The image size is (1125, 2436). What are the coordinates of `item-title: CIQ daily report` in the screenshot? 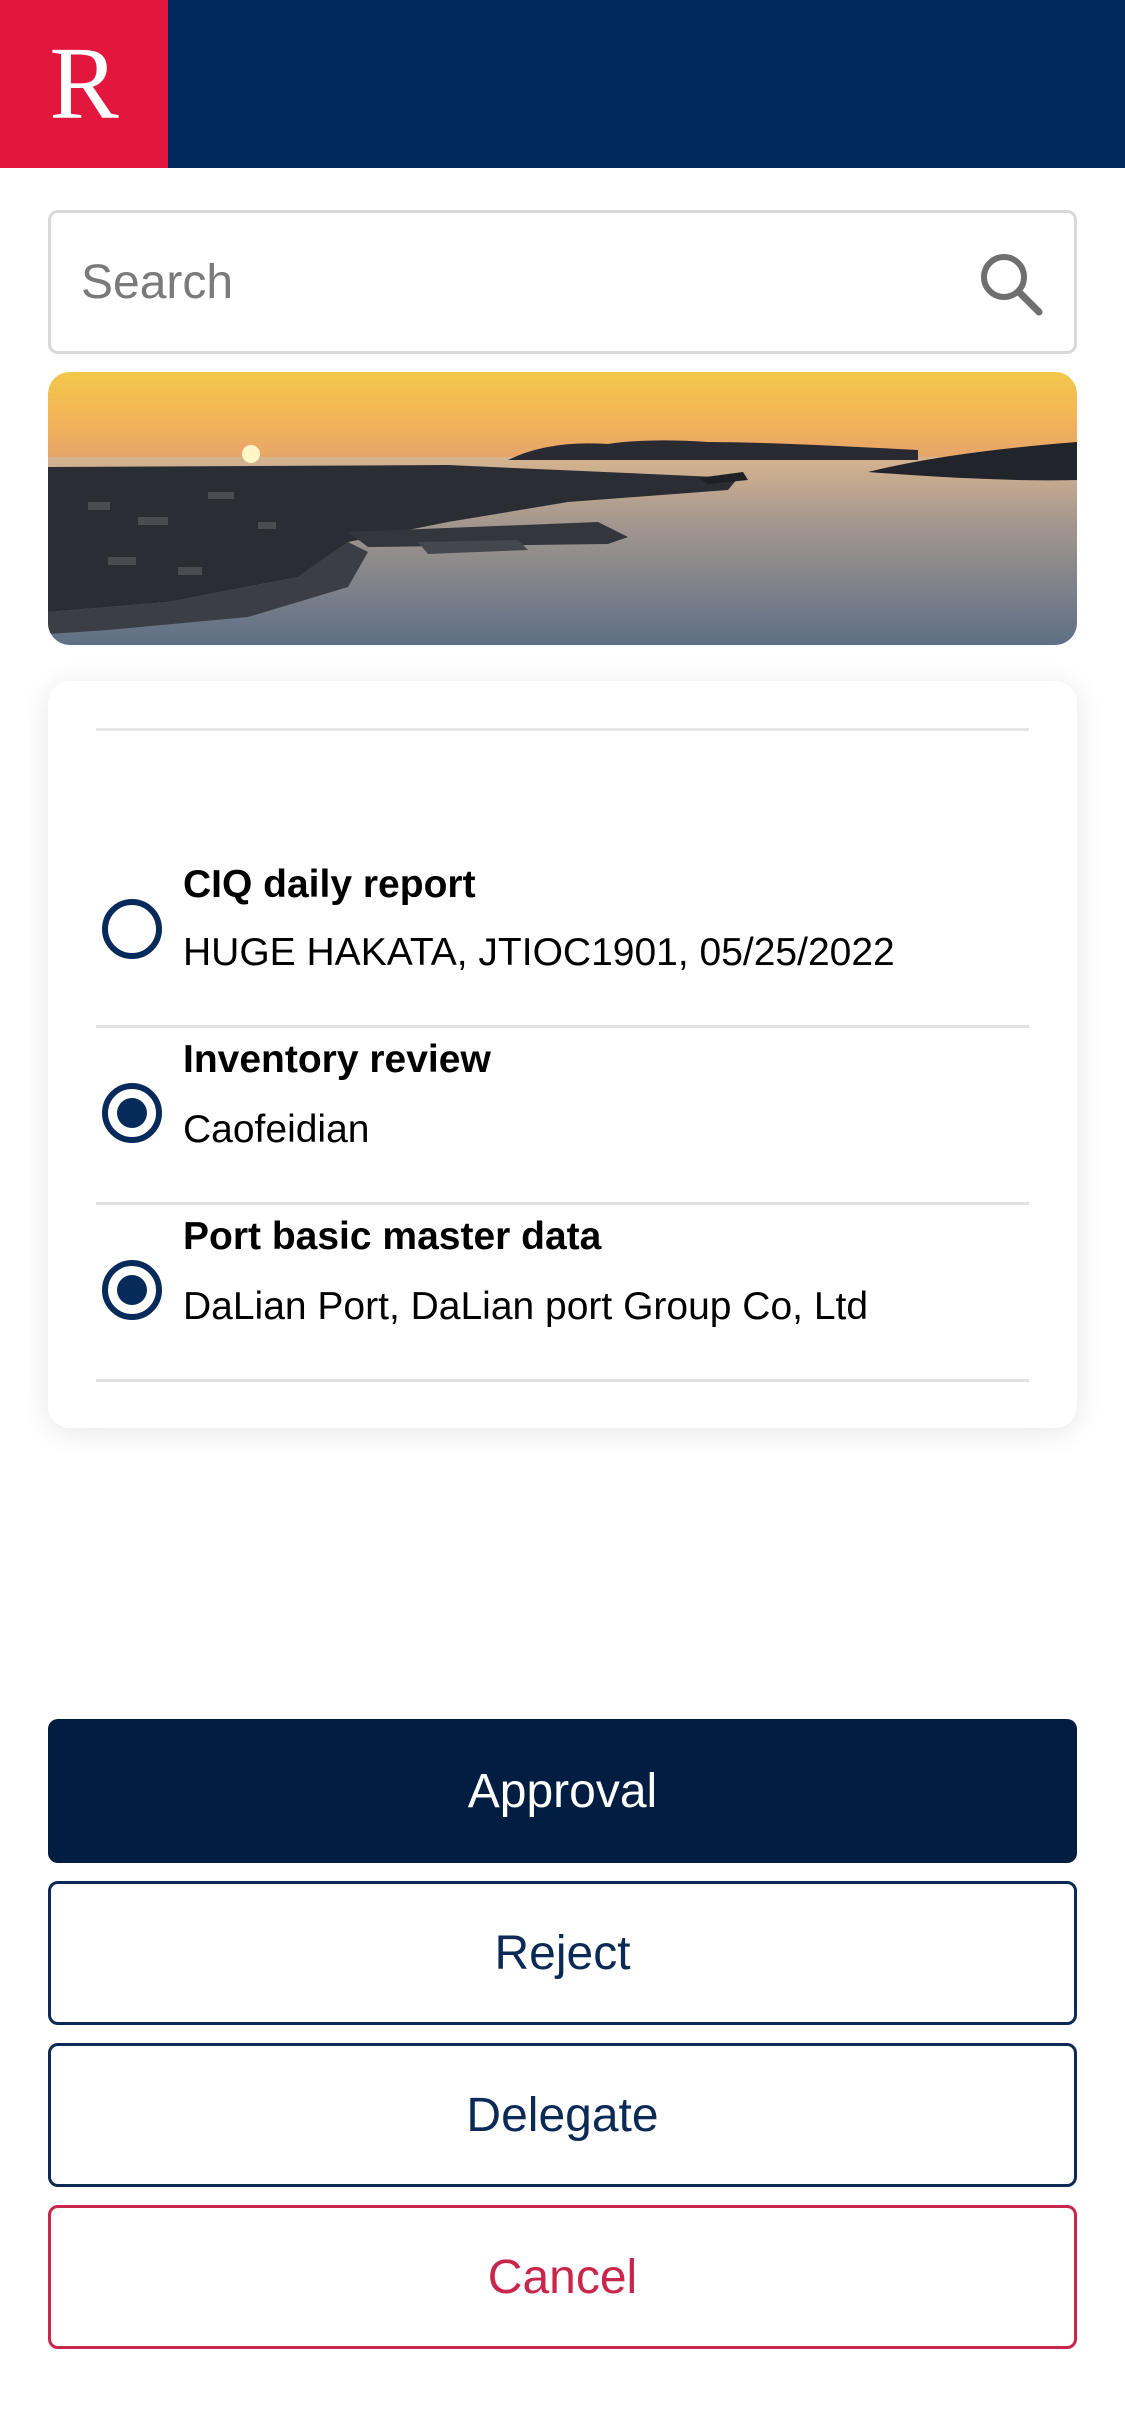 It's located at (329, 884).